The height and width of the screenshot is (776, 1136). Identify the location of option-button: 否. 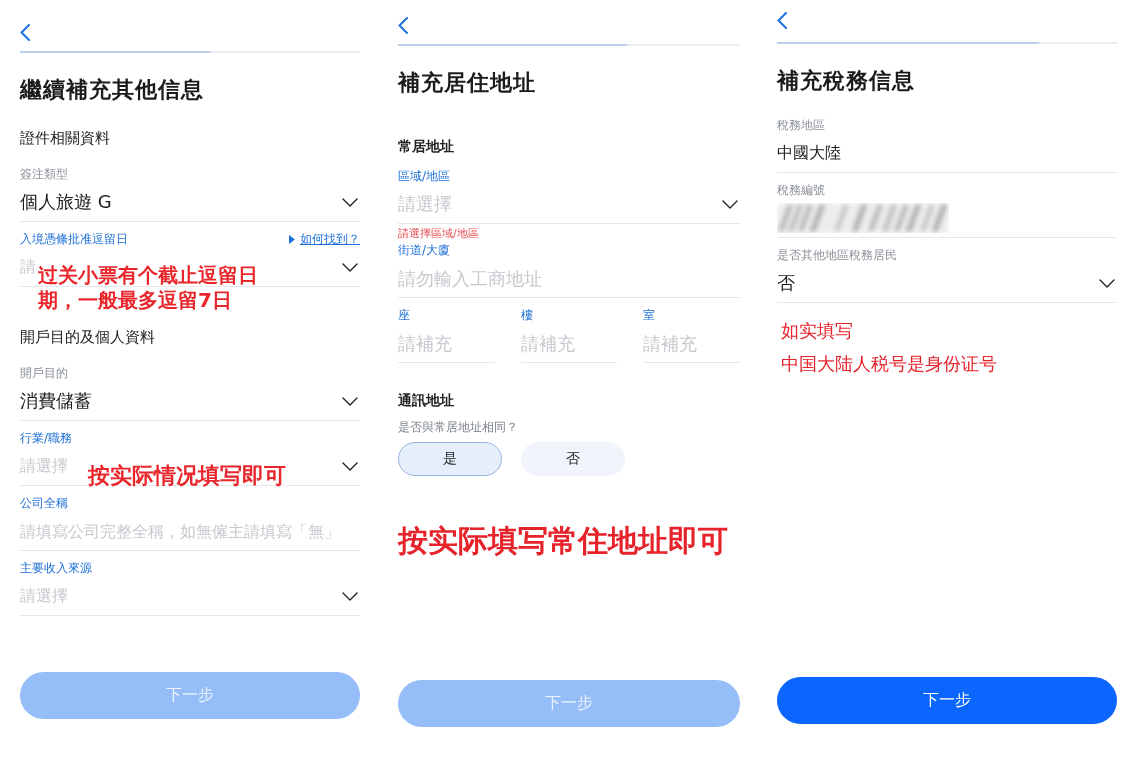
(573, 459).